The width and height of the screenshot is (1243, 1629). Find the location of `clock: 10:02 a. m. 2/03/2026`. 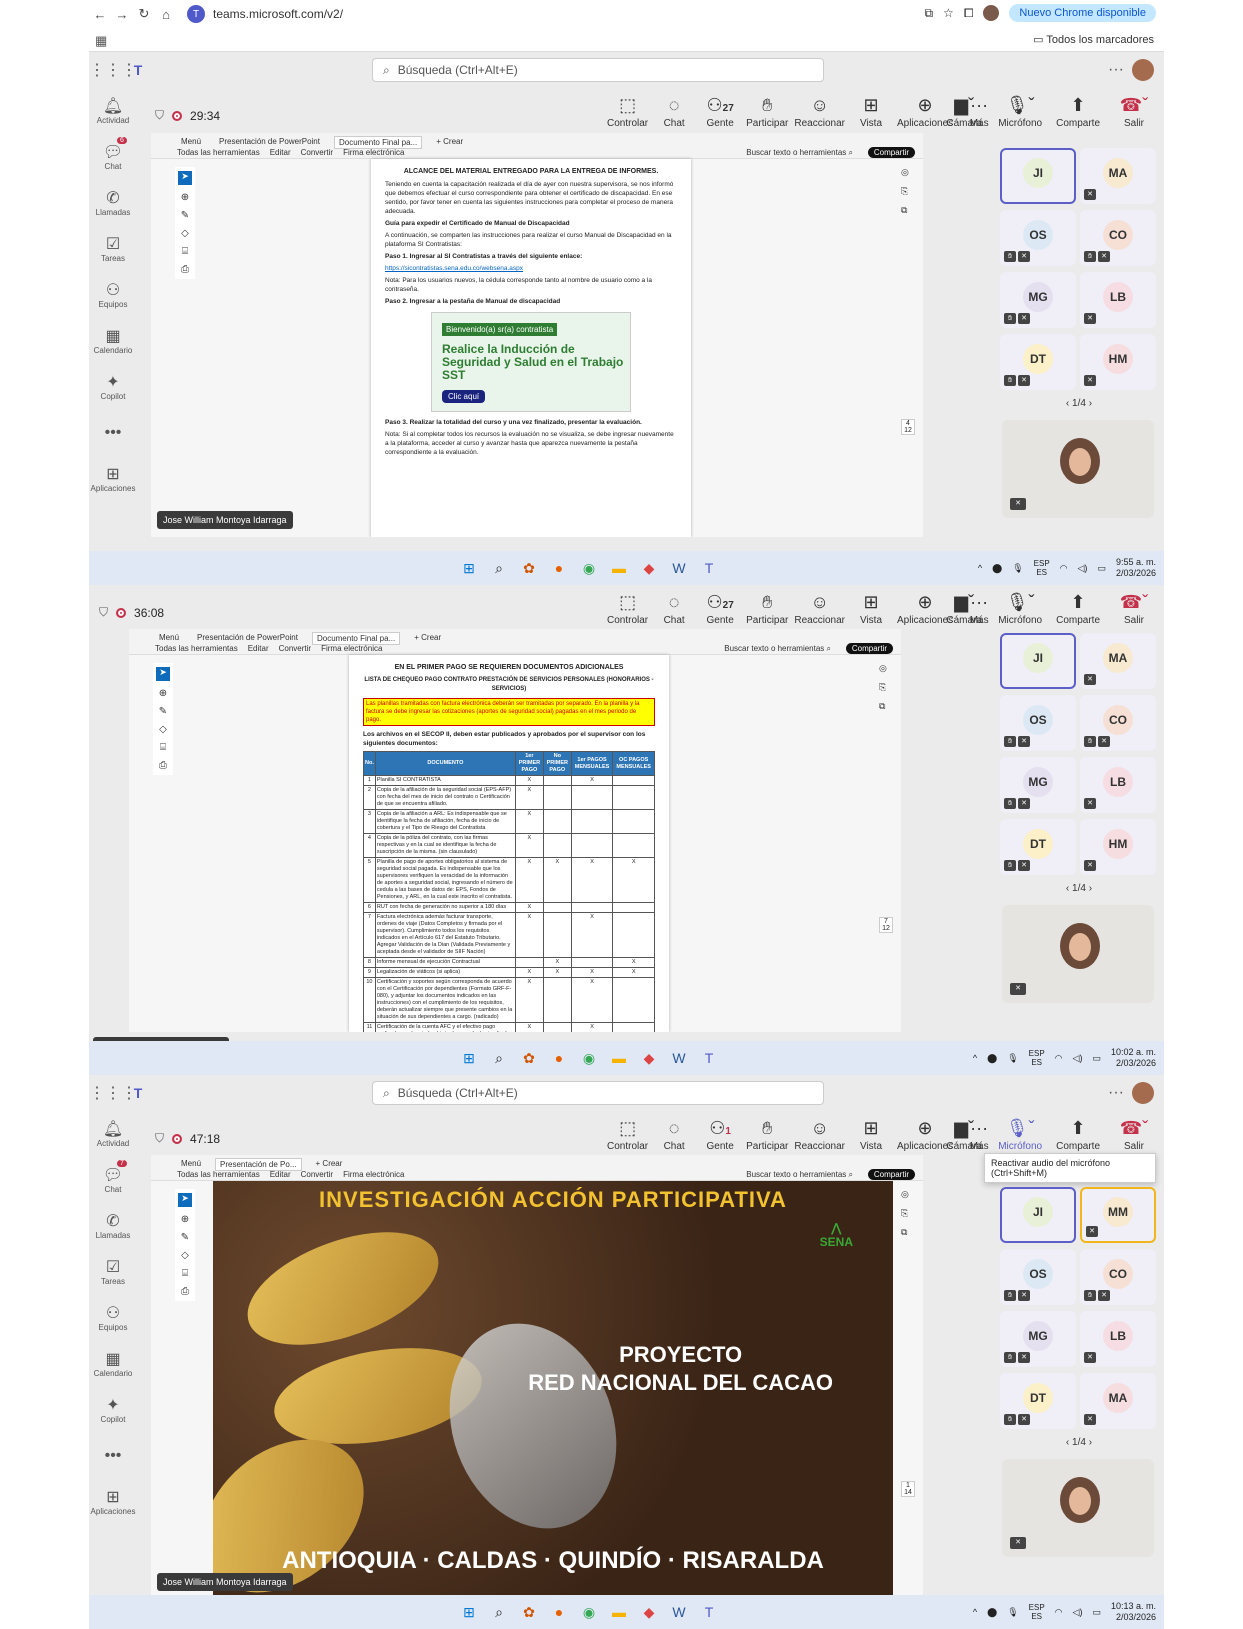

clock: 10:02 a. m. 2/03/2026 is located at coordinates (1133, 1058).